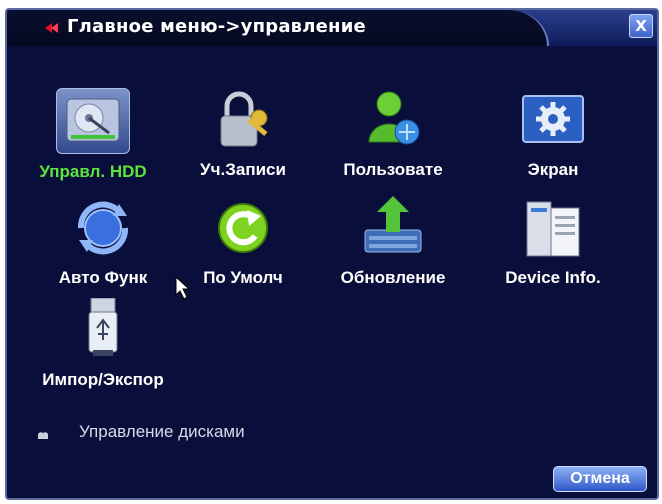  I want to click on tile-device-info: Device Info., so click(553, 242).